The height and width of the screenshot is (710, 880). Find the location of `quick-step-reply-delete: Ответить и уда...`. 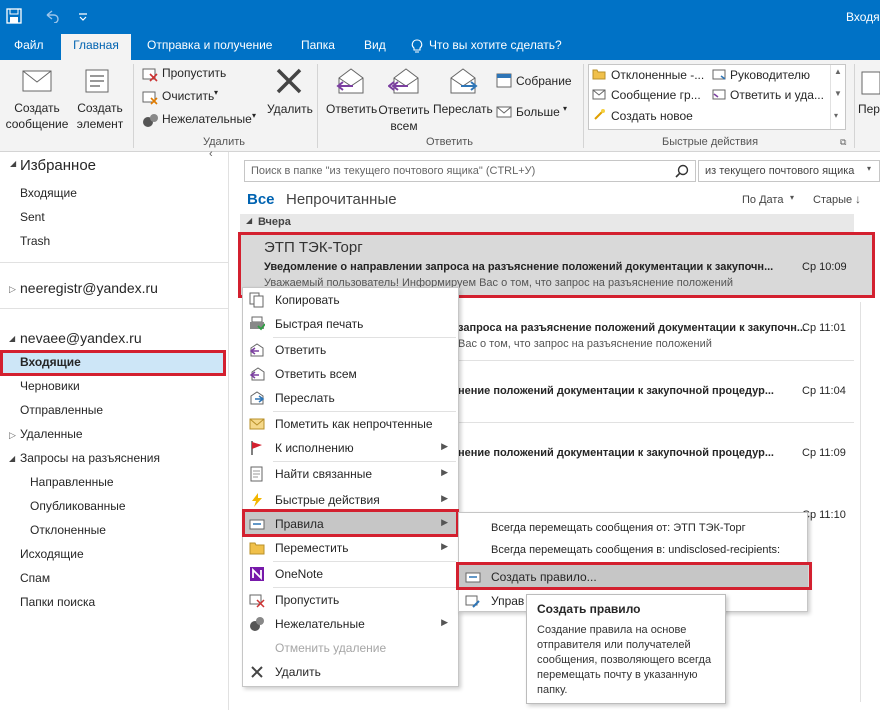

quick-step-reply-delete: Ответить и уда... is located at coordinates (777, 95).